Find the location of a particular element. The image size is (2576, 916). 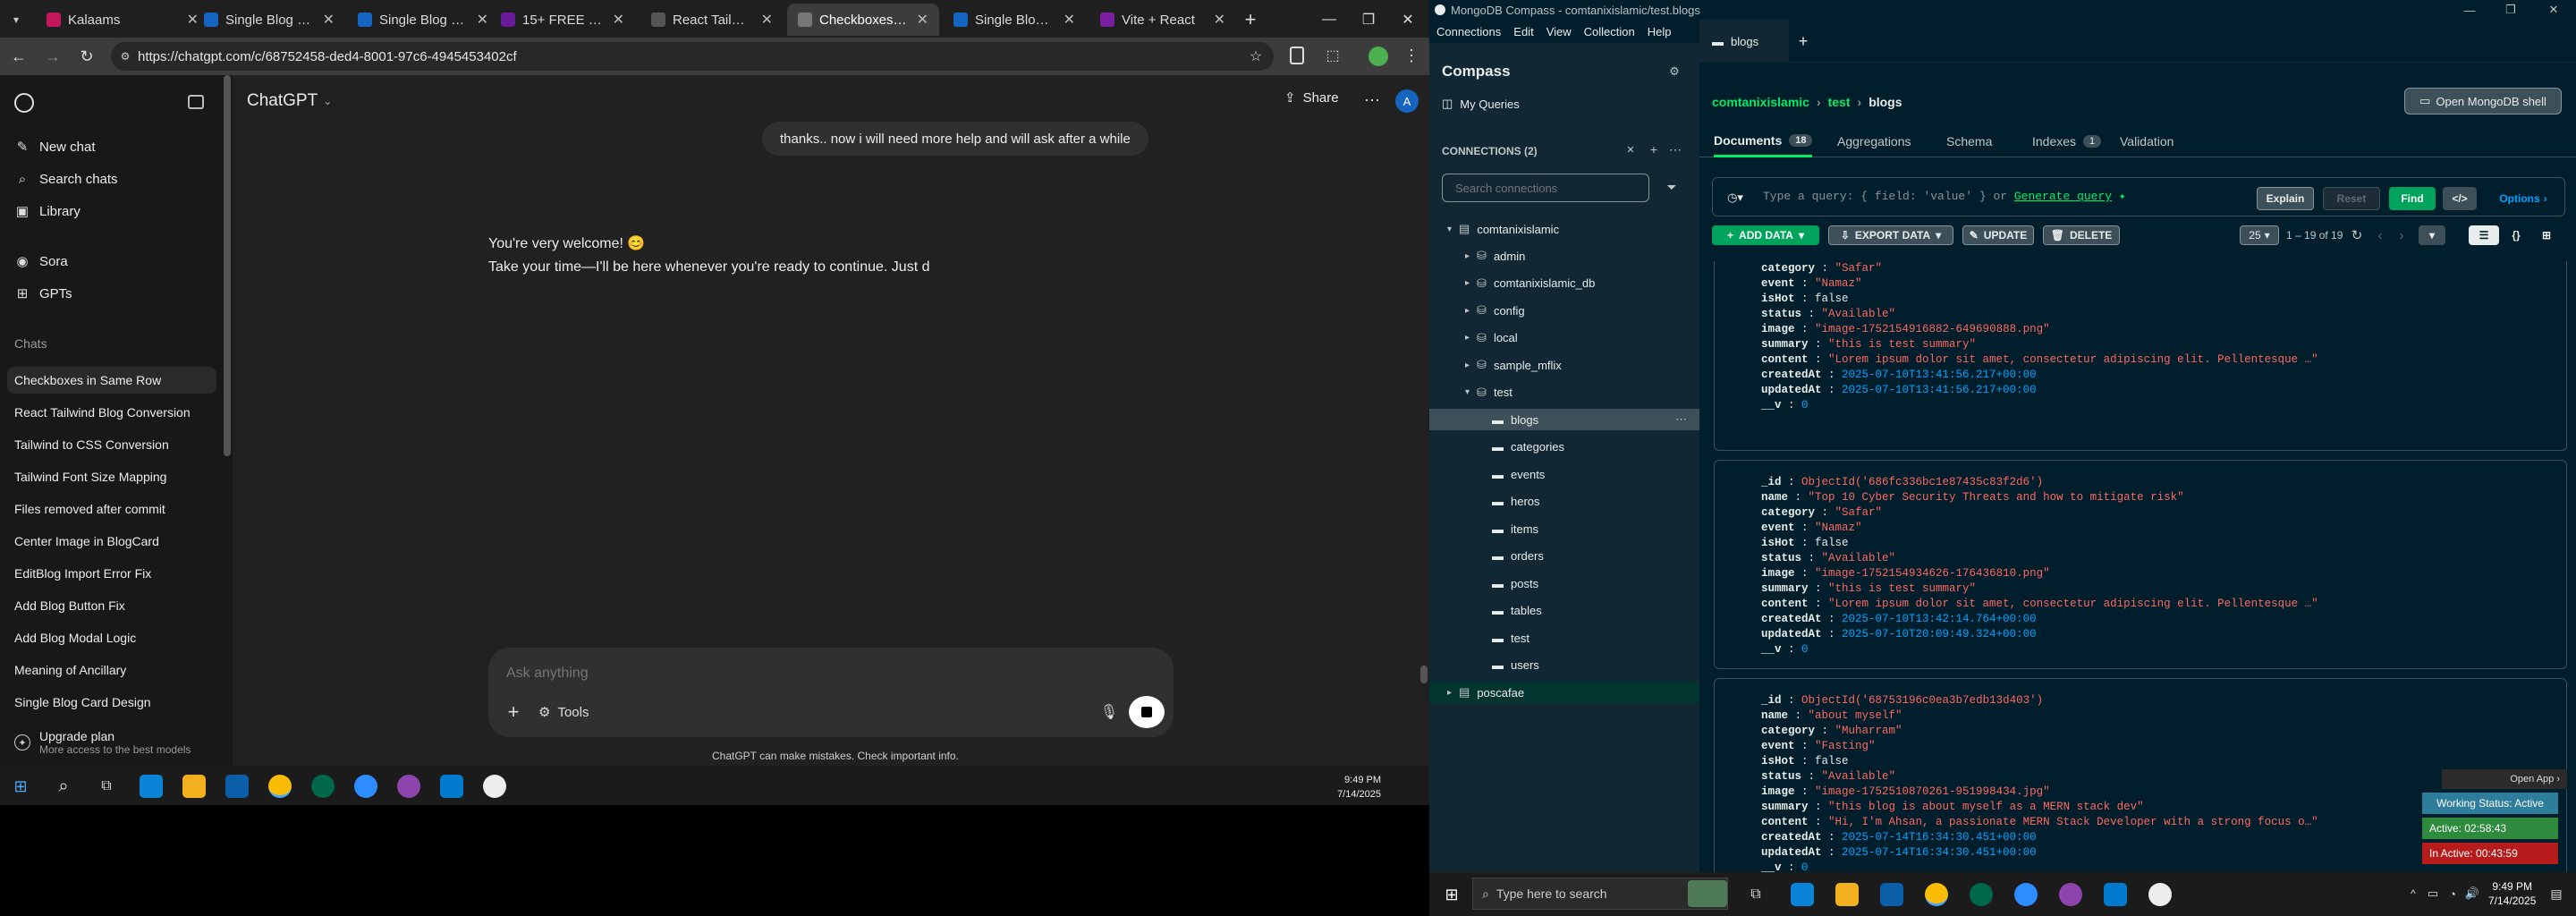

tree-database: ▸ ⛁ local is located at coordinates (1491, 338).